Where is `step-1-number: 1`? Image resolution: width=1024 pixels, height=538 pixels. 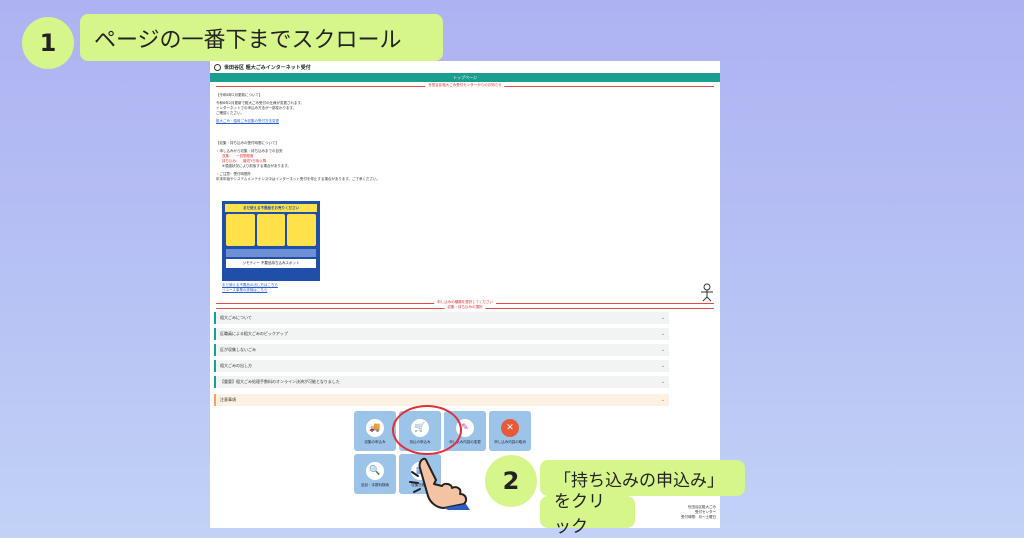 step-1-number: 1 is located at coordinates (48, 43).